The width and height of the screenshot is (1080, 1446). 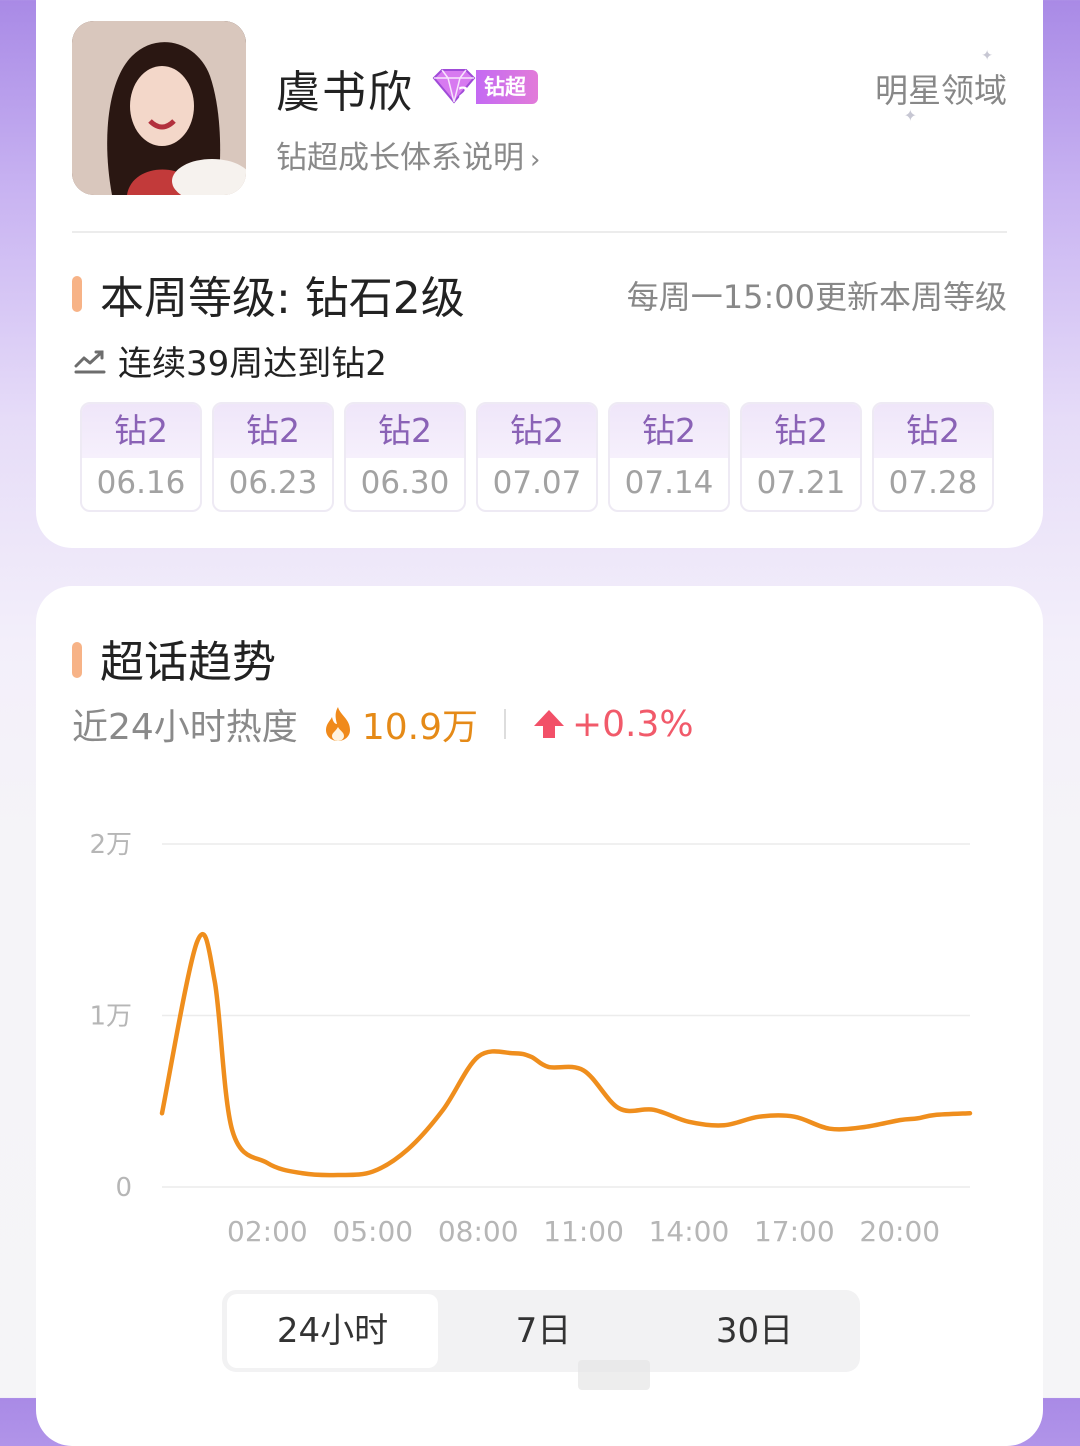 What do you see at coordinates (141, 483) in the screenshot?
I see `week-date: 06.16` at bounding box center [141, 483].